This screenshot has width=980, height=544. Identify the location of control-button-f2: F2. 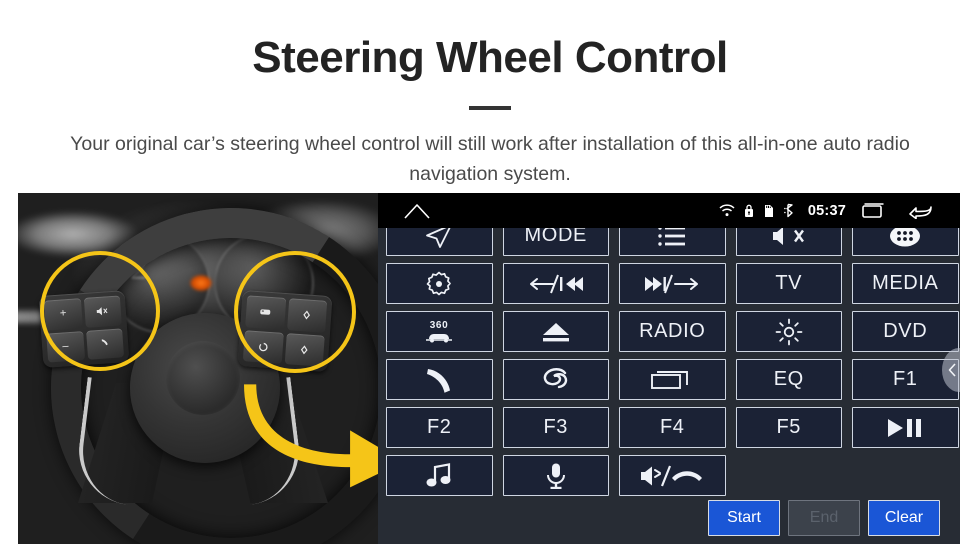
(439, 427).